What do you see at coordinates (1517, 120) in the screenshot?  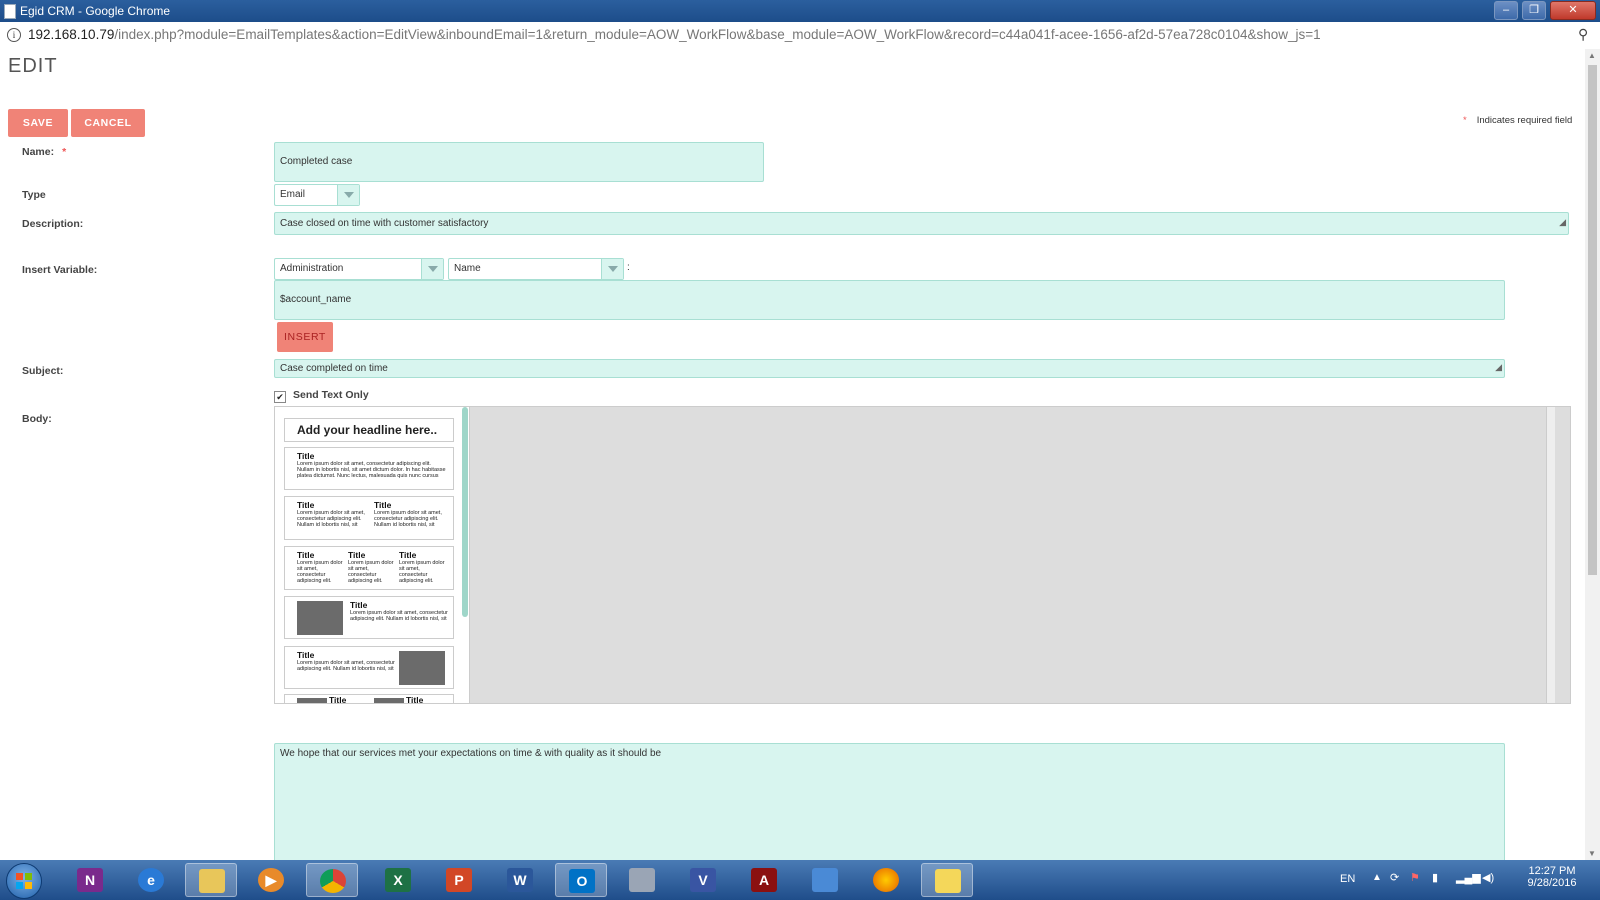 I see `required-note: * Indicates required field` at bounding box center [1517, 120].